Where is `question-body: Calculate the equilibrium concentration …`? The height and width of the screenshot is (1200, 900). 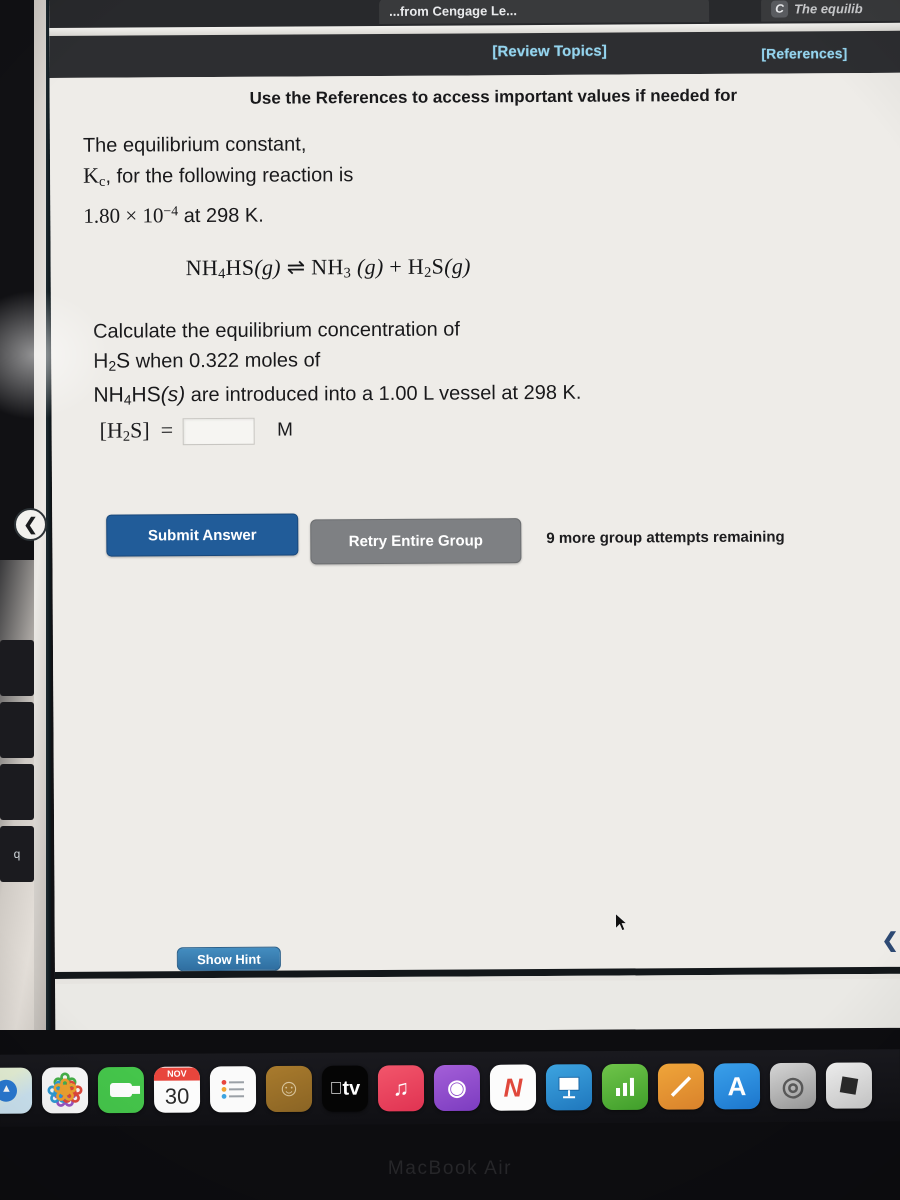 question-body: Calculate the equilibrium concentration … is located at coordinates (337, 365).